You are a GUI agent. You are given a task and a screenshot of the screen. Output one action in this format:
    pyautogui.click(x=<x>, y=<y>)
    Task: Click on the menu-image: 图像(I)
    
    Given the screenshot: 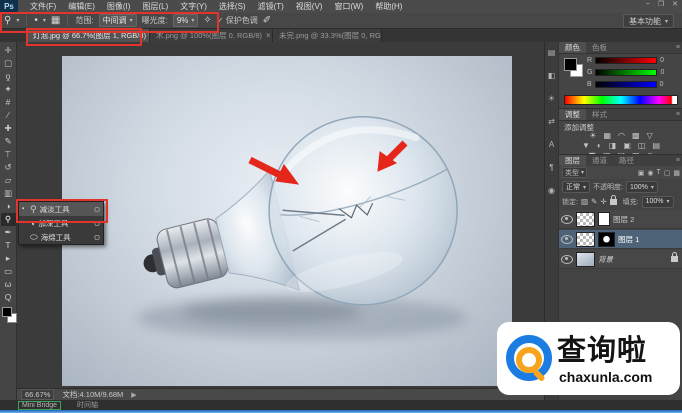 What is the action you would take?
    pyautogui.click(x=119, y=6)
    